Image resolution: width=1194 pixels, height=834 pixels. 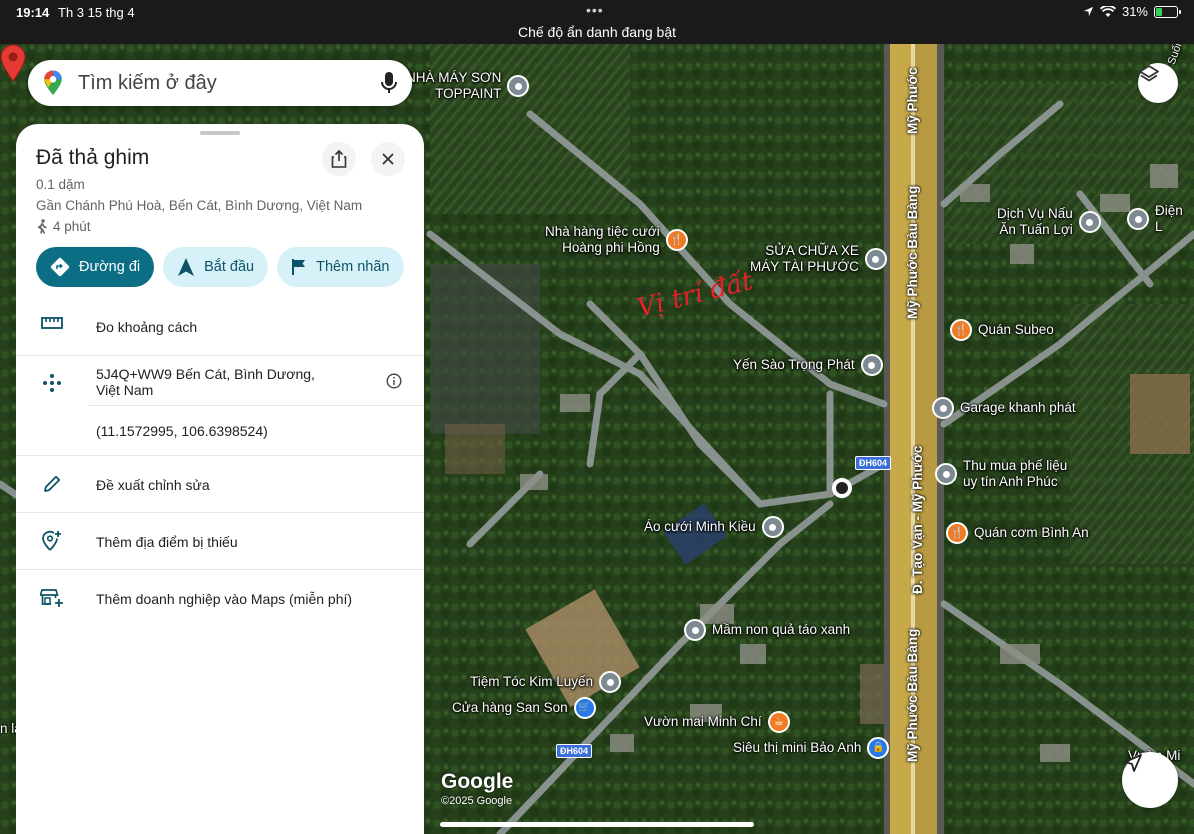 What do you see at coordinates (95, 267) in the screenshot?
I see `directions-button: Đường đi` at bounding box center [95, 267].